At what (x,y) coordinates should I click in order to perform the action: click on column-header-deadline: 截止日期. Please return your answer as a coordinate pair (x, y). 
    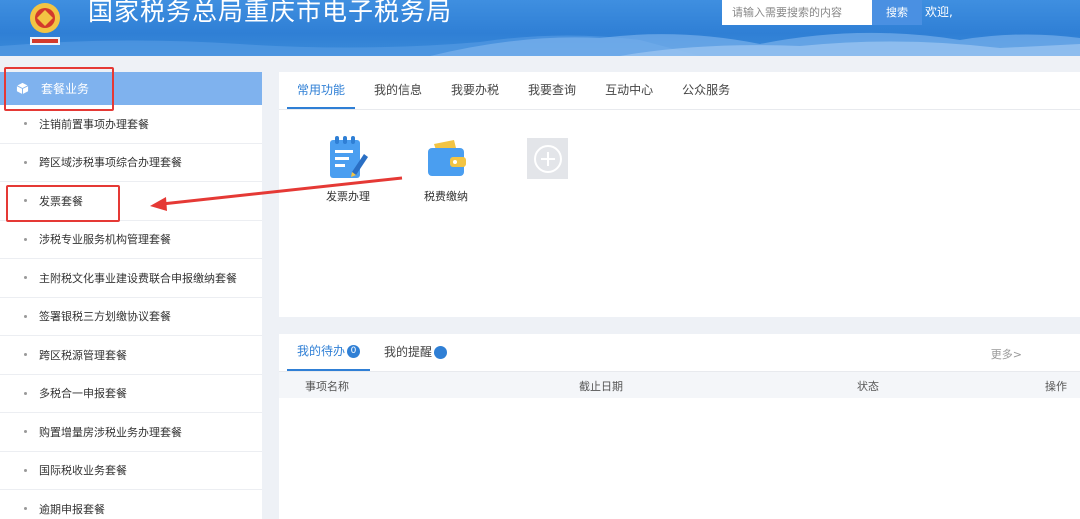
    Looking at the image, I should click on (601, 386).